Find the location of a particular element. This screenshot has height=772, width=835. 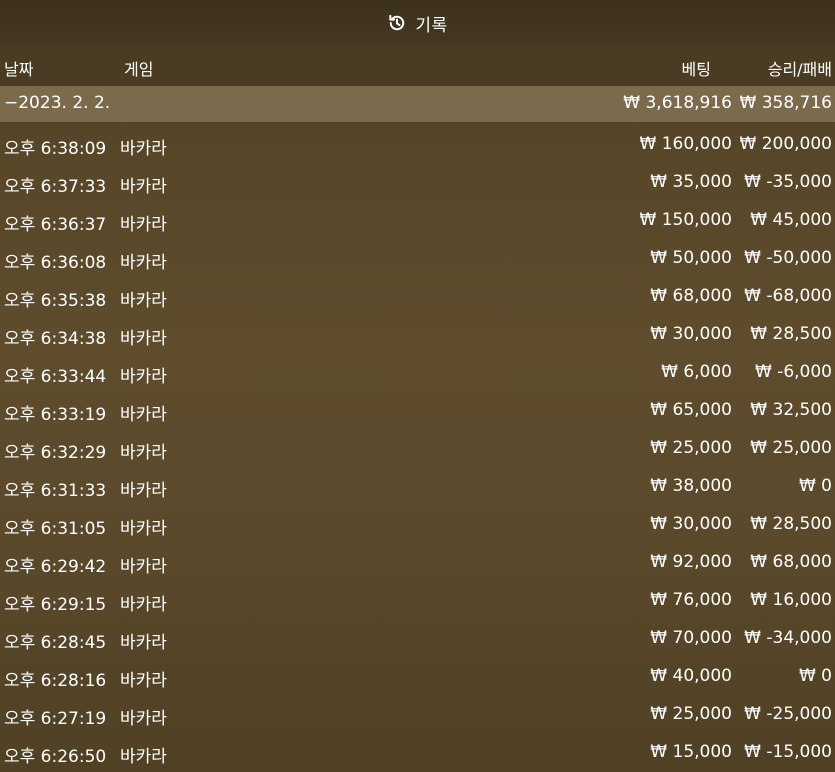

row-time: 오후 6:31:05 is located at coordinates (55, 529).